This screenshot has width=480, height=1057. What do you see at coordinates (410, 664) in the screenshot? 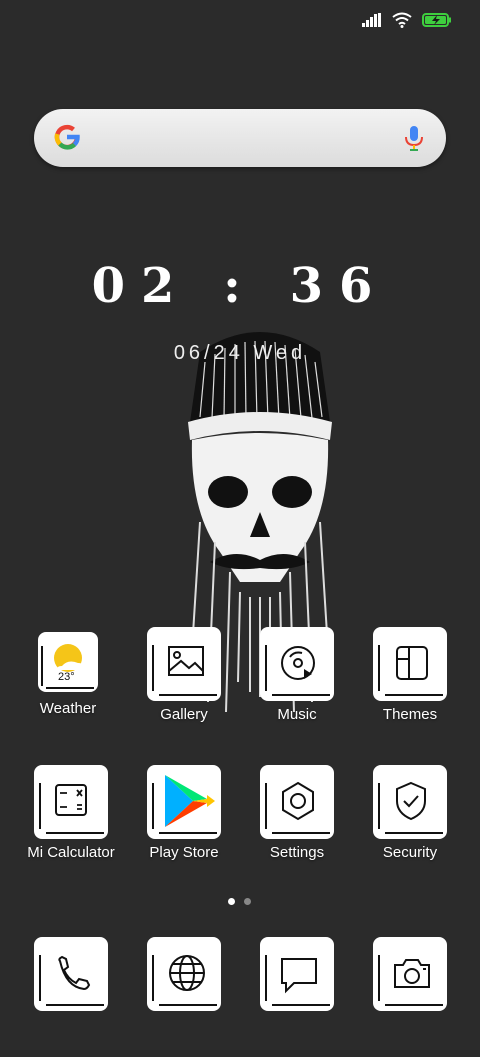
I see `themes-icon` at bounding box center [410, 664].